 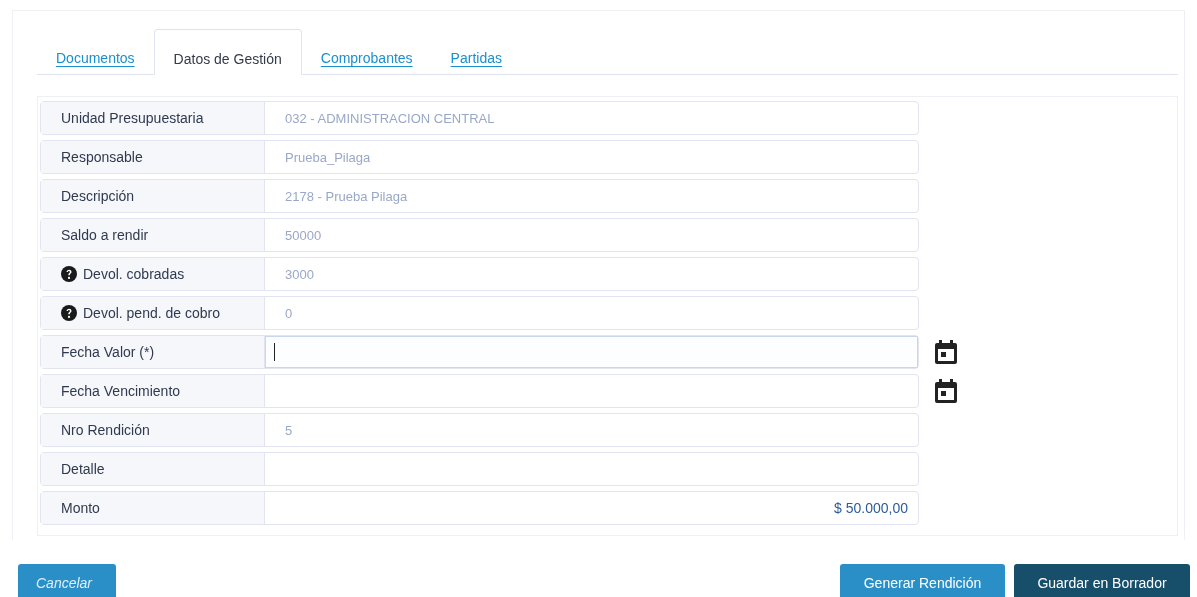 I want to click on tab: Datos de Gestión, so click(x=227, y=52).